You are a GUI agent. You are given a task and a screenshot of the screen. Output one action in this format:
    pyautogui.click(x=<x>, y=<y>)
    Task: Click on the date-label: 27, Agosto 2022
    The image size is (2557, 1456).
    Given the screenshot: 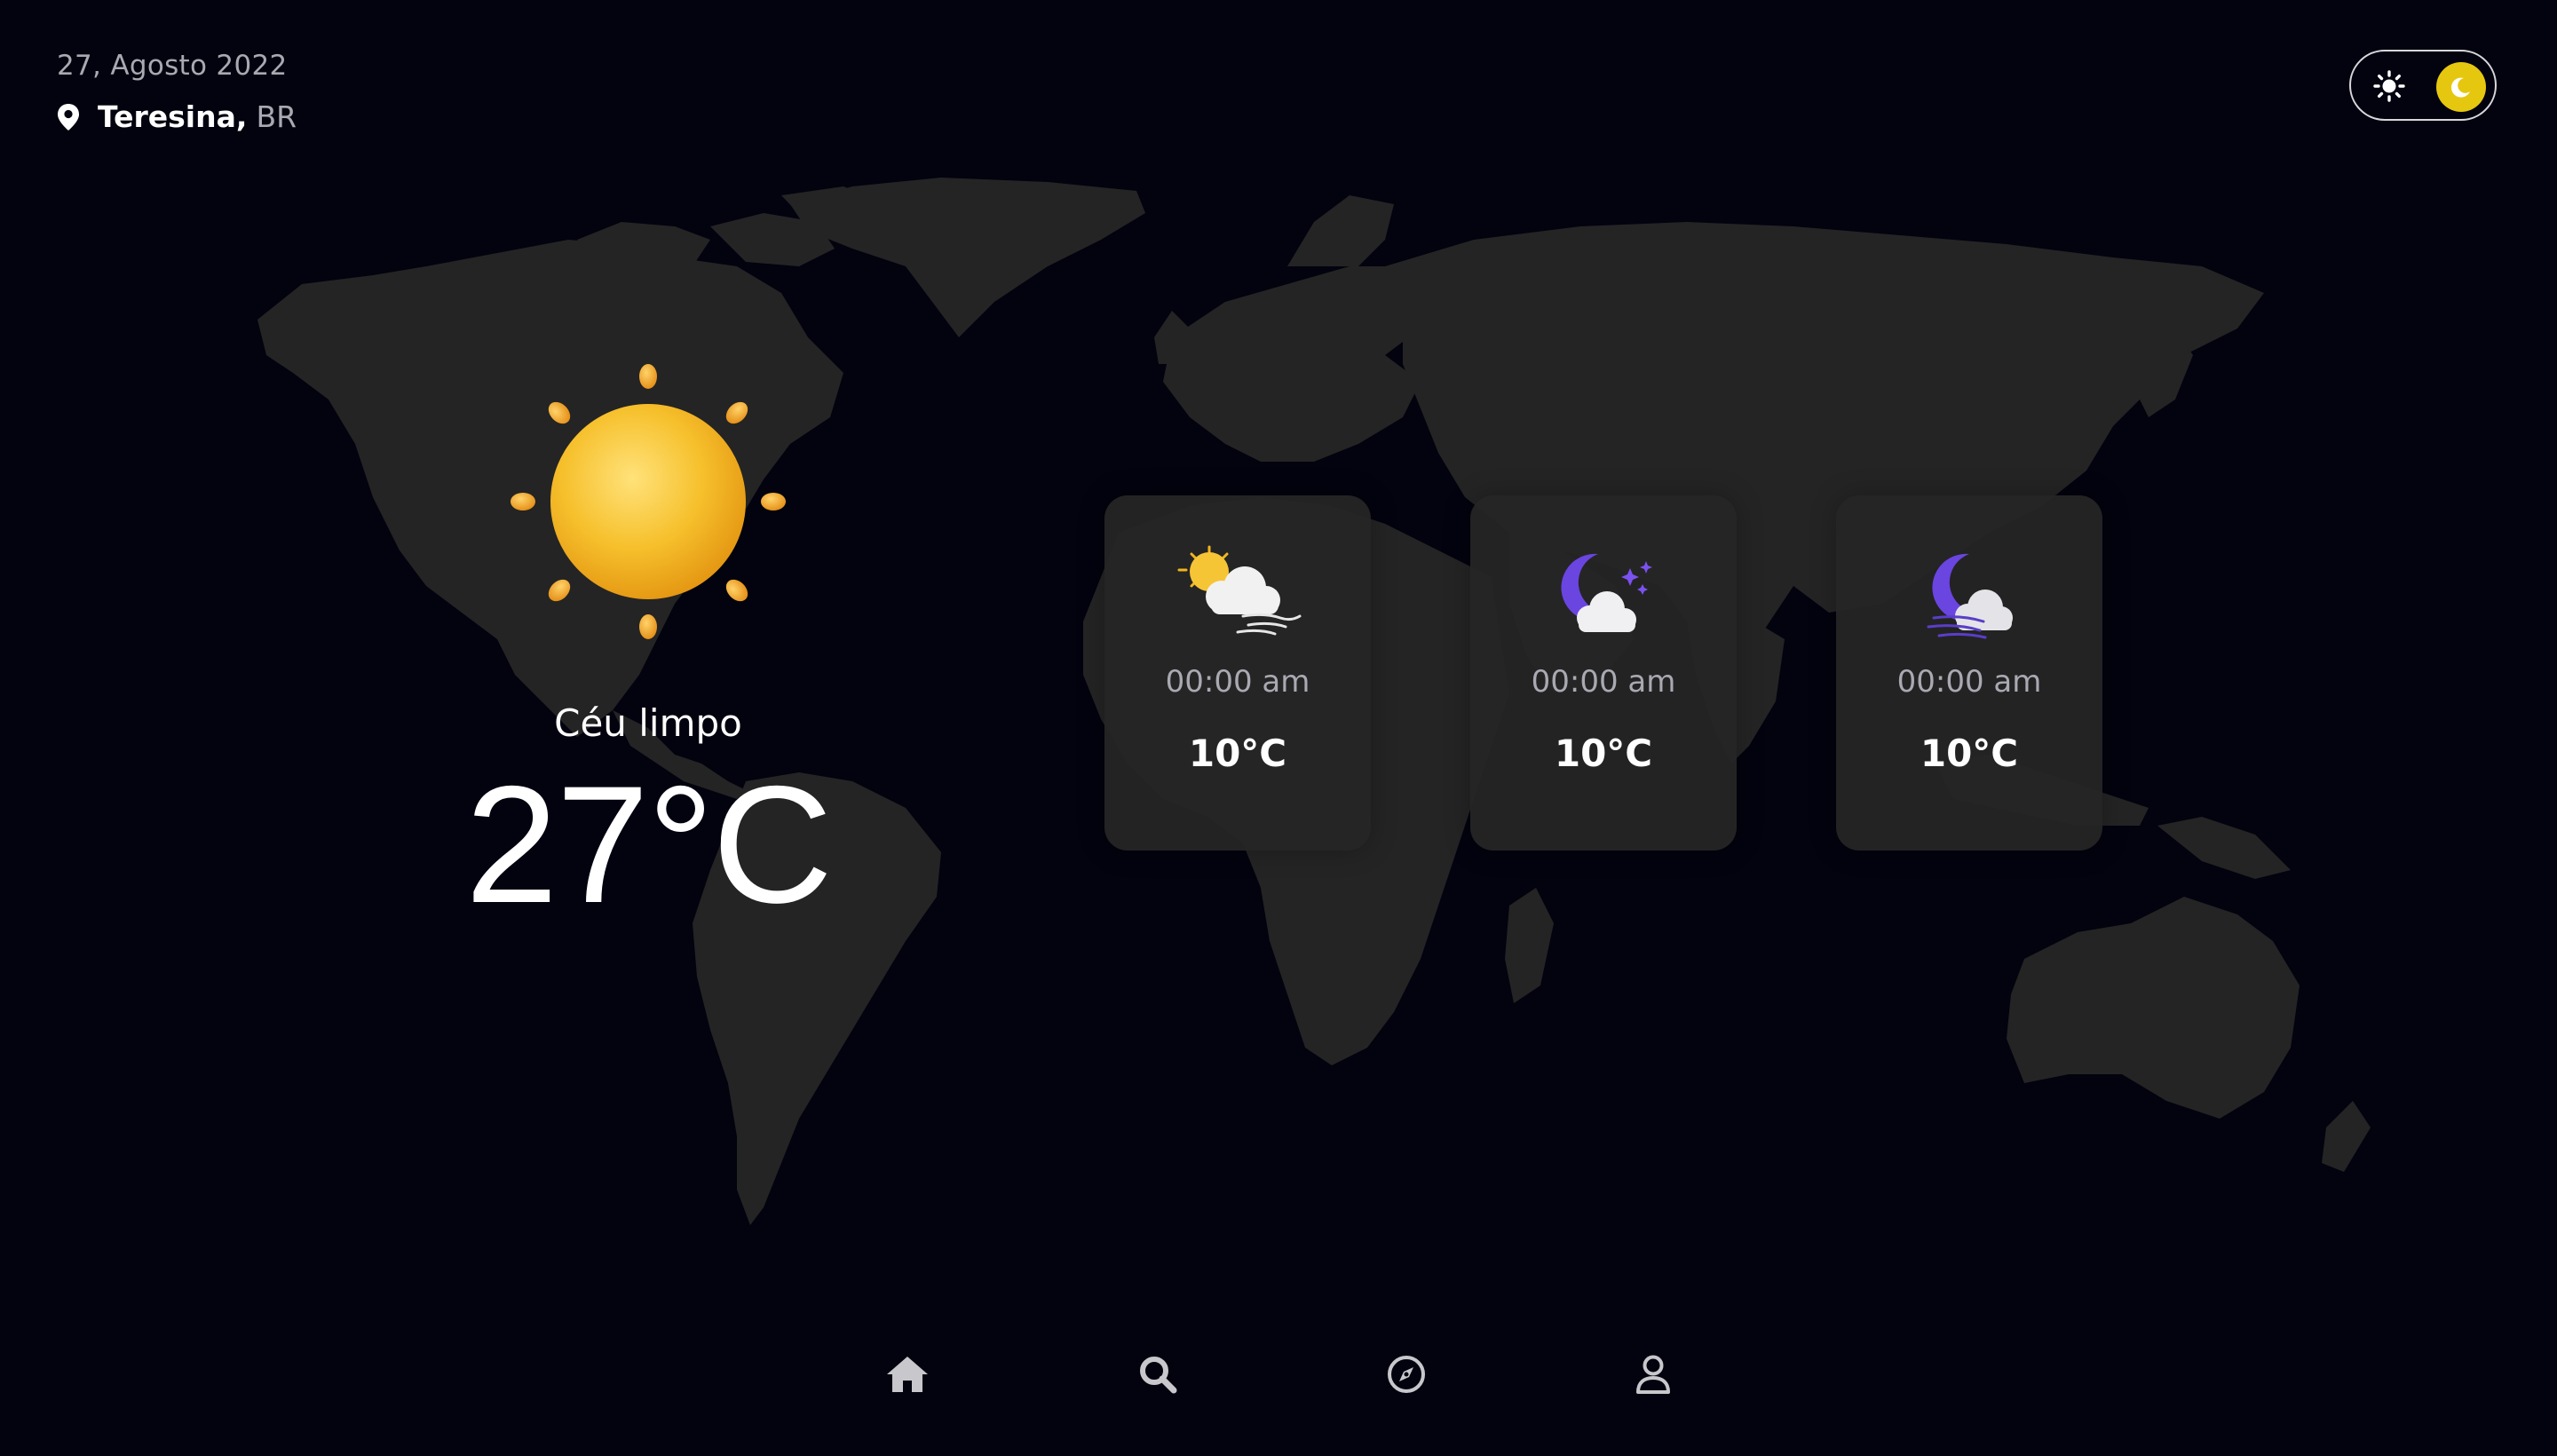 What is the action you would take?
    pyautogui.click(x=172, y=66)
    